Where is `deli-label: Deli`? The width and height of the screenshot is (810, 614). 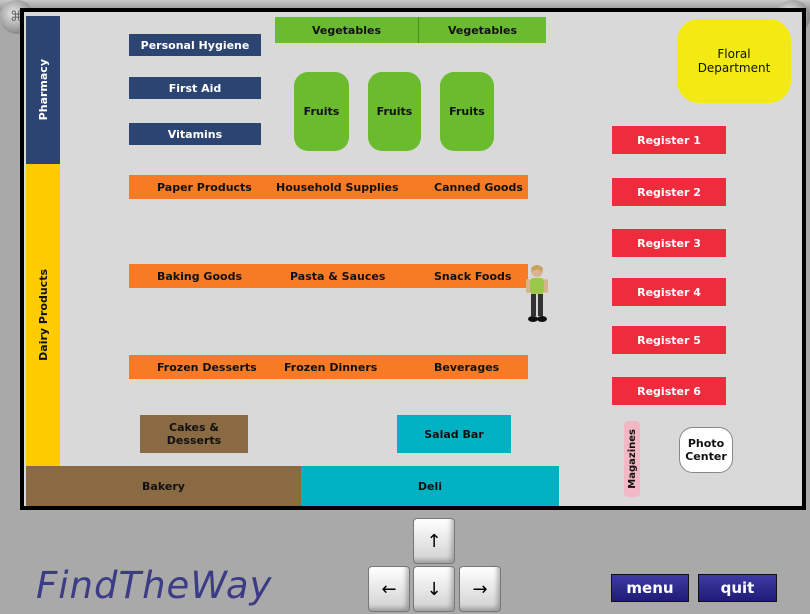 deli-label: Deli is located at coordinates (430, 486).